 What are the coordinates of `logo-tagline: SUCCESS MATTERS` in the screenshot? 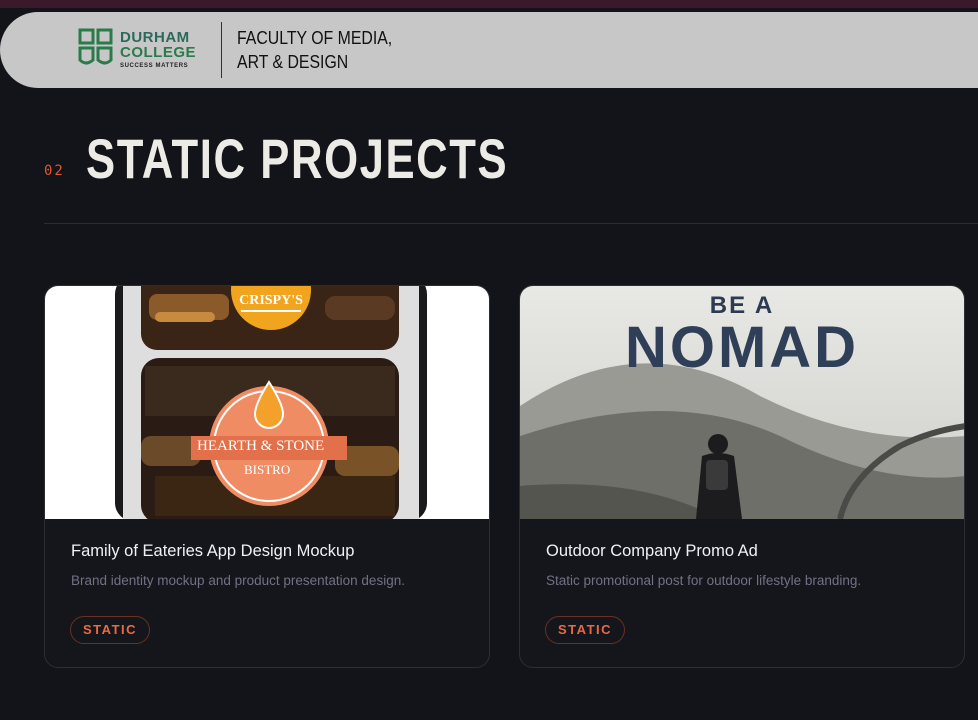 It's located at (154, 66).